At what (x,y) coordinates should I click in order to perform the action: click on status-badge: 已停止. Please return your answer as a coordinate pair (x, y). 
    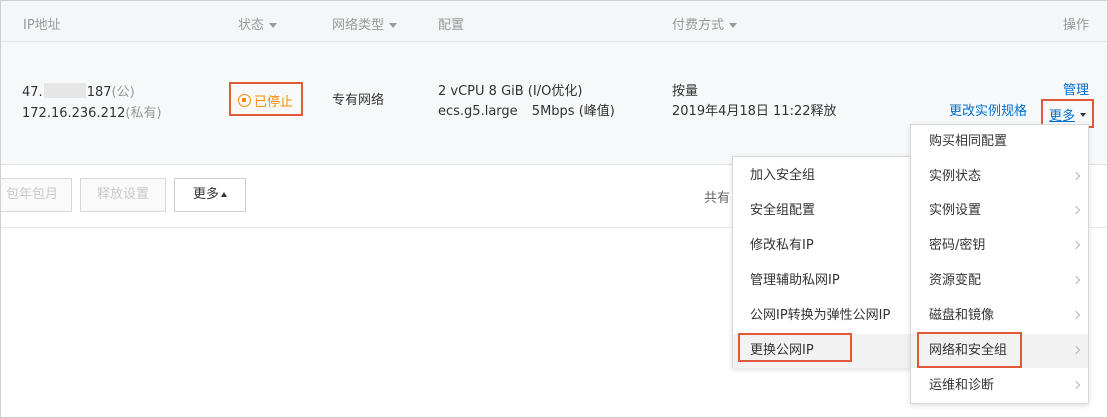
    Looking at the image, I should click on (265, 100).